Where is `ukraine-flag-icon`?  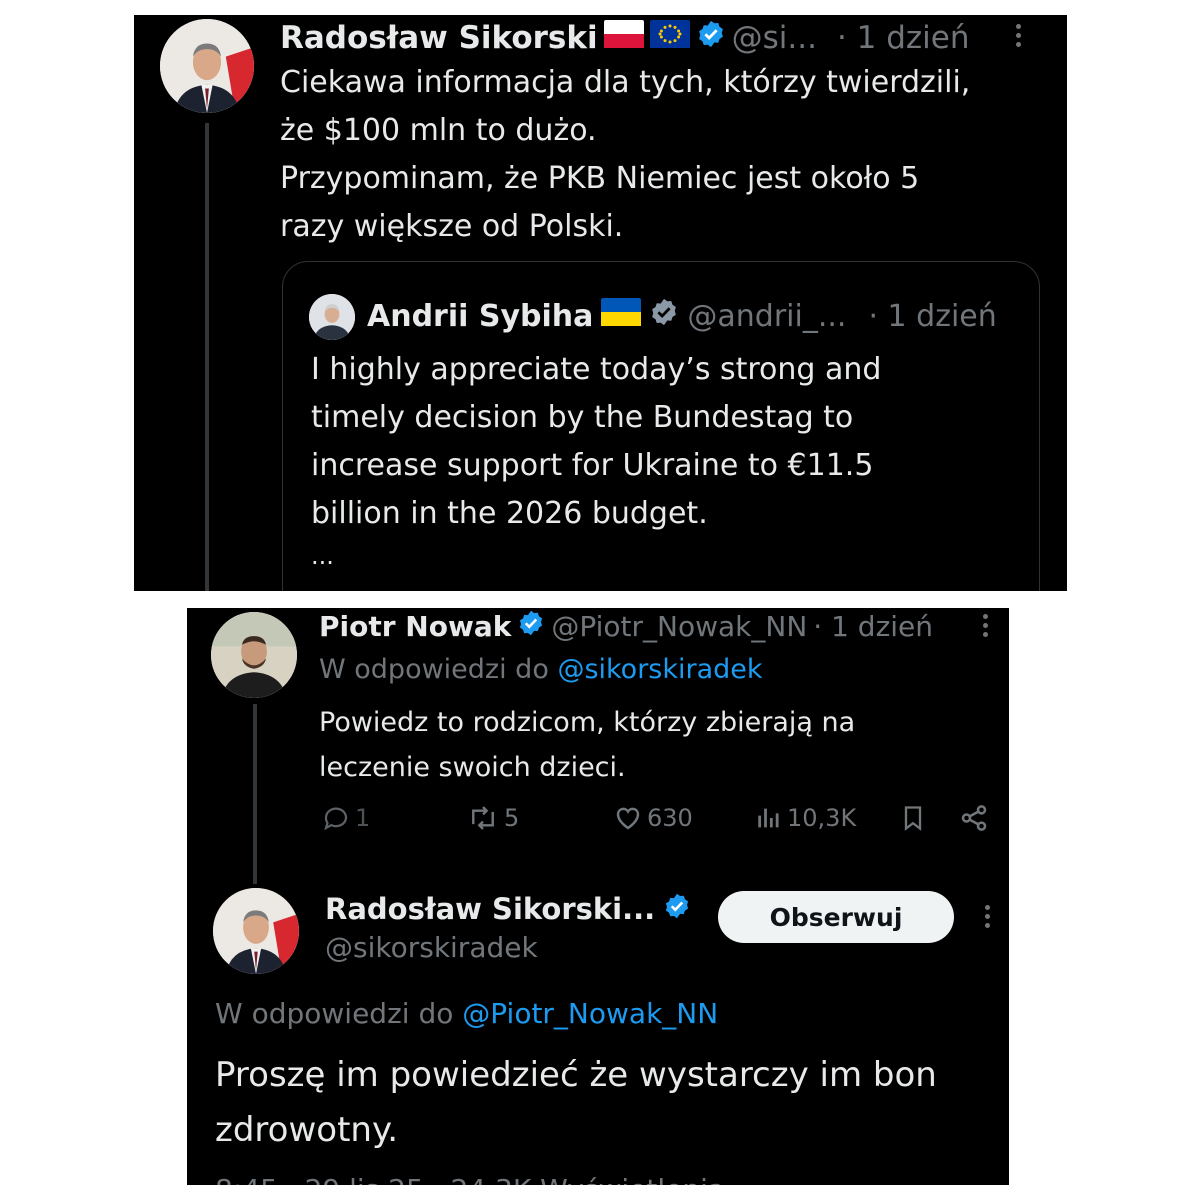
ukraine-flag-icon is located at coordinates (621, 316).